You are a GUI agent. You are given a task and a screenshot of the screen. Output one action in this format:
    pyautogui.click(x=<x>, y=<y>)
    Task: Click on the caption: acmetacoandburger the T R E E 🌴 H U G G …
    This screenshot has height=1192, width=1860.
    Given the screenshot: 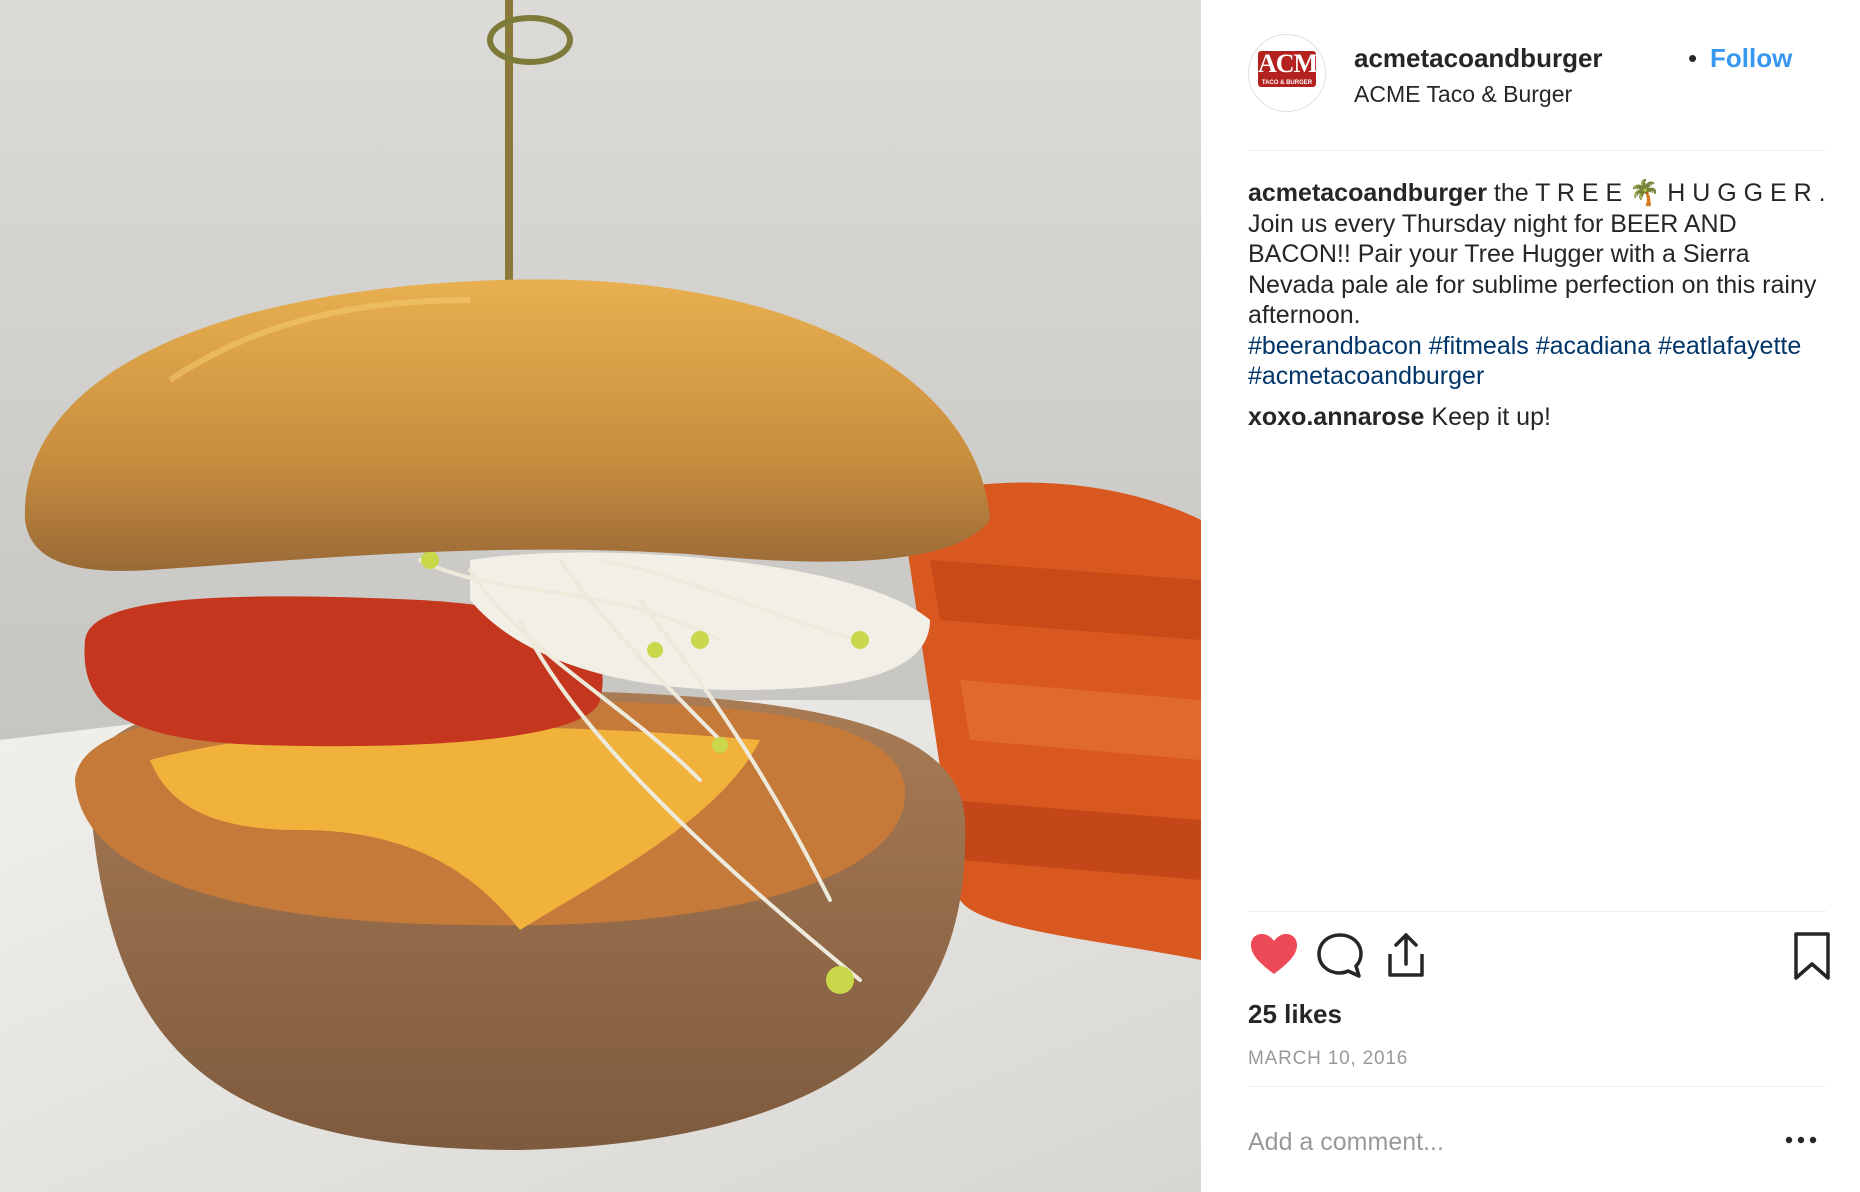 What is the action you would take?
    pyautogui.click(x=1538, y=285)
    